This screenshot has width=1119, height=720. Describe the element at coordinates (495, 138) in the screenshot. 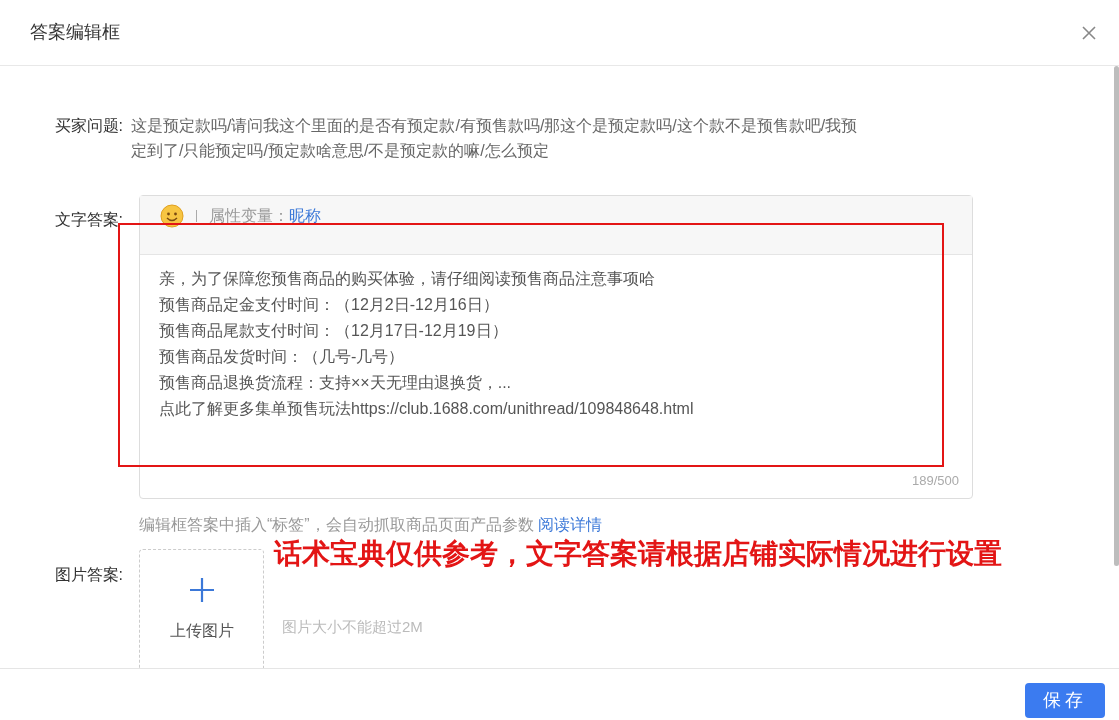

I see `question-text: 这是预定款吗/请问我这个里面的是否有预定款/有预售款吗/那这个是预定款吗/这个款不是预售款吧/我预定到了/只能预定吗/预定款啥意思/不是预定款的嘛/怎么预定` at that location.